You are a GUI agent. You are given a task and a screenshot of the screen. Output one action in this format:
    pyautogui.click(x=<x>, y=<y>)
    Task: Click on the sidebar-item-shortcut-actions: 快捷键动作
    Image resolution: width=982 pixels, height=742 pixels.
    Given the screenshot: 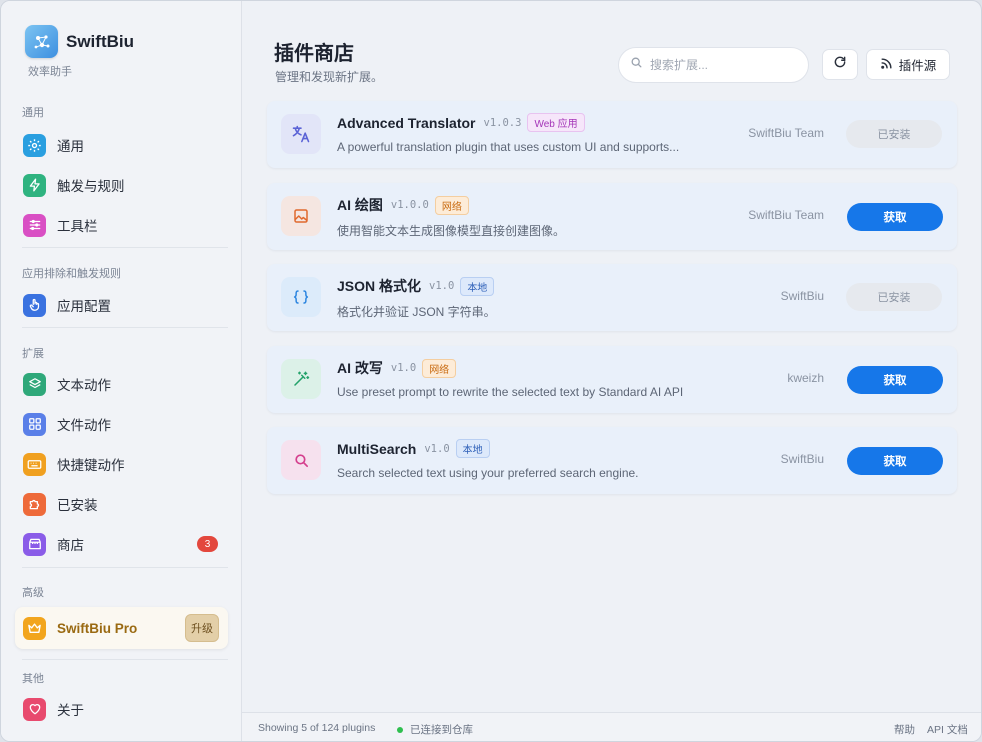 What is the action you would take?
    pyautogui.click(x=121, y=464)
    